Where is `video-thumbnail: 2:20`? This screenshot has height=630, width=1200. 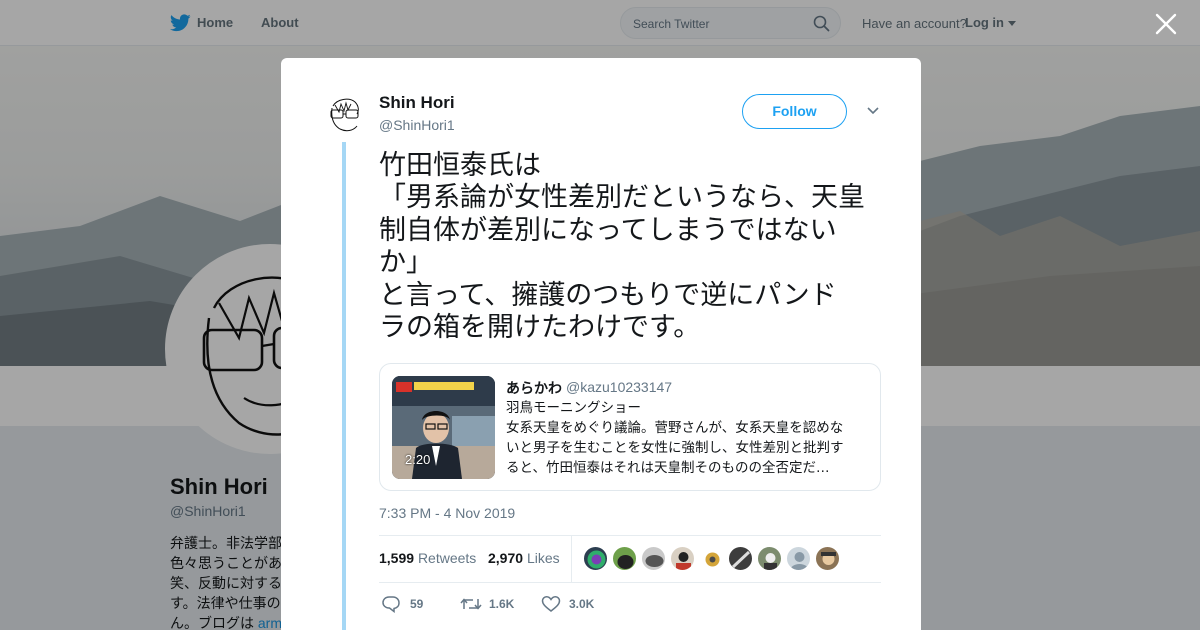
video-thumbnail: 2:20 is located at coordinates (443, 427).